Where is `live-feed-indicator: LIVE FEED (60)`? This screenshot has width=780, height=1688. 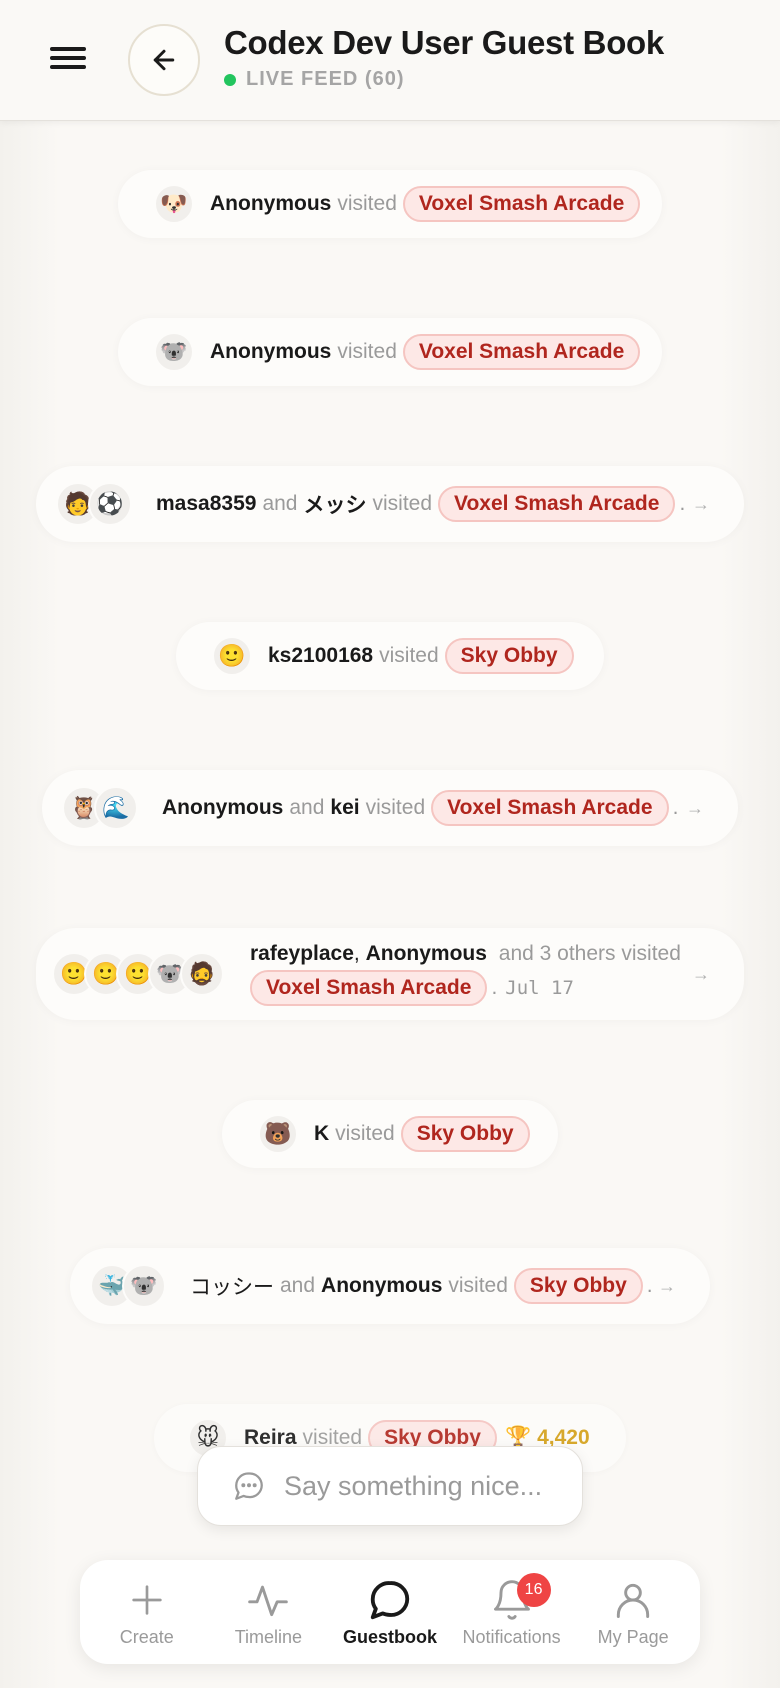
live-feed-indicator: LIVE FEED (60) is located at coordinates (314, 79).